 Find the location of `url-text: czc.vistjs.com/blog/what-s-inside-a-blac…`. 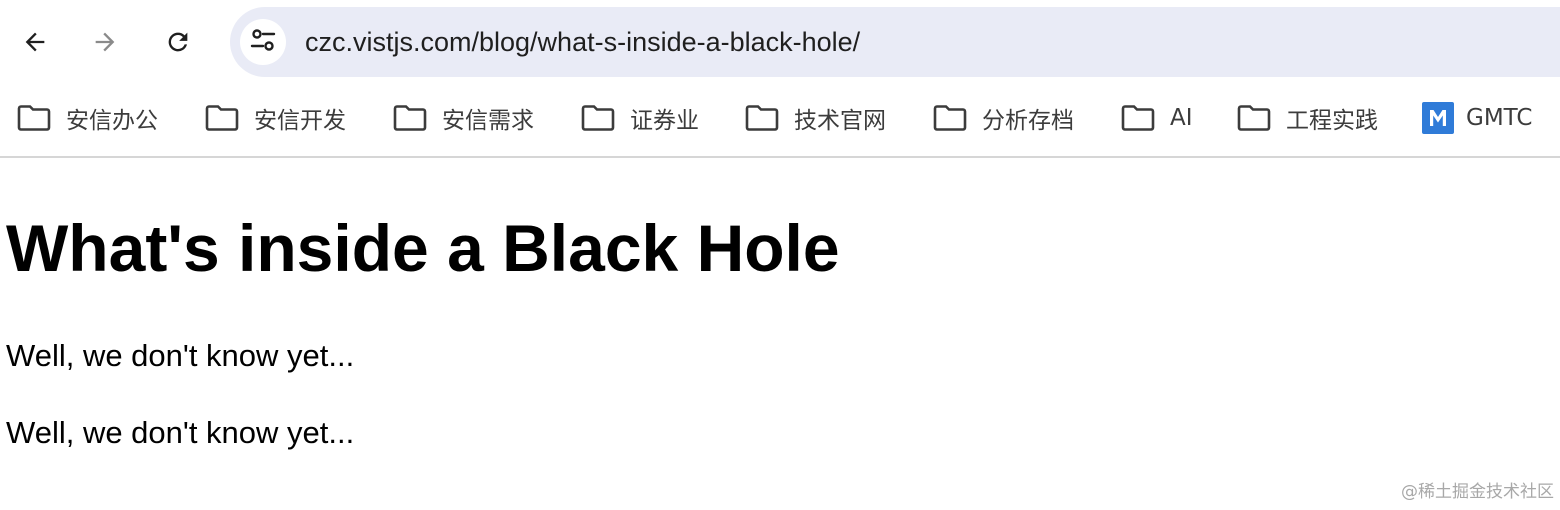

url-text: czc.vistjs.com/blog/what-s-inside-a-blac… is located at coordinates (582, 42).